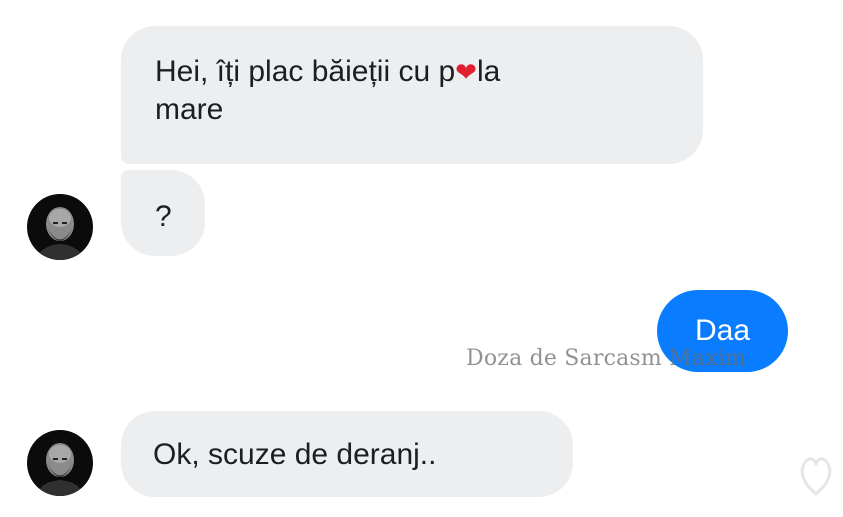 The image size is (843, 517). I want to click on watermark-text: Doza de Sarcasm Maxim, so click(606, 358).